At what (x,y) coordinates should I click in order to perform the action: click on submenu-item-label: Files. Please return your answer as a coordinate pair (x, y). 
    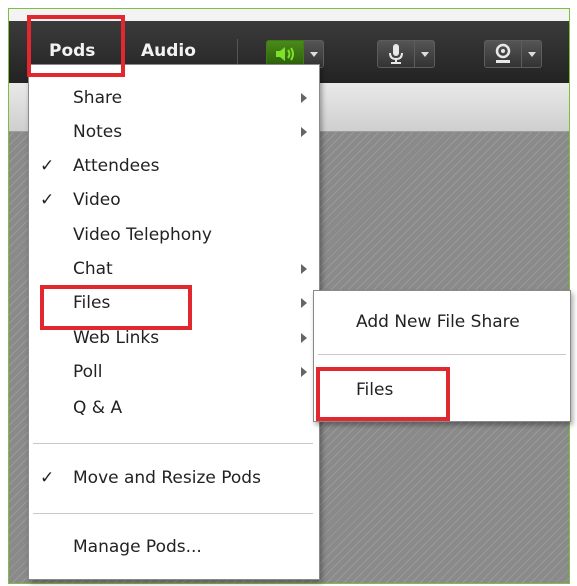
    Looking at the image, I should click on (375, 390).